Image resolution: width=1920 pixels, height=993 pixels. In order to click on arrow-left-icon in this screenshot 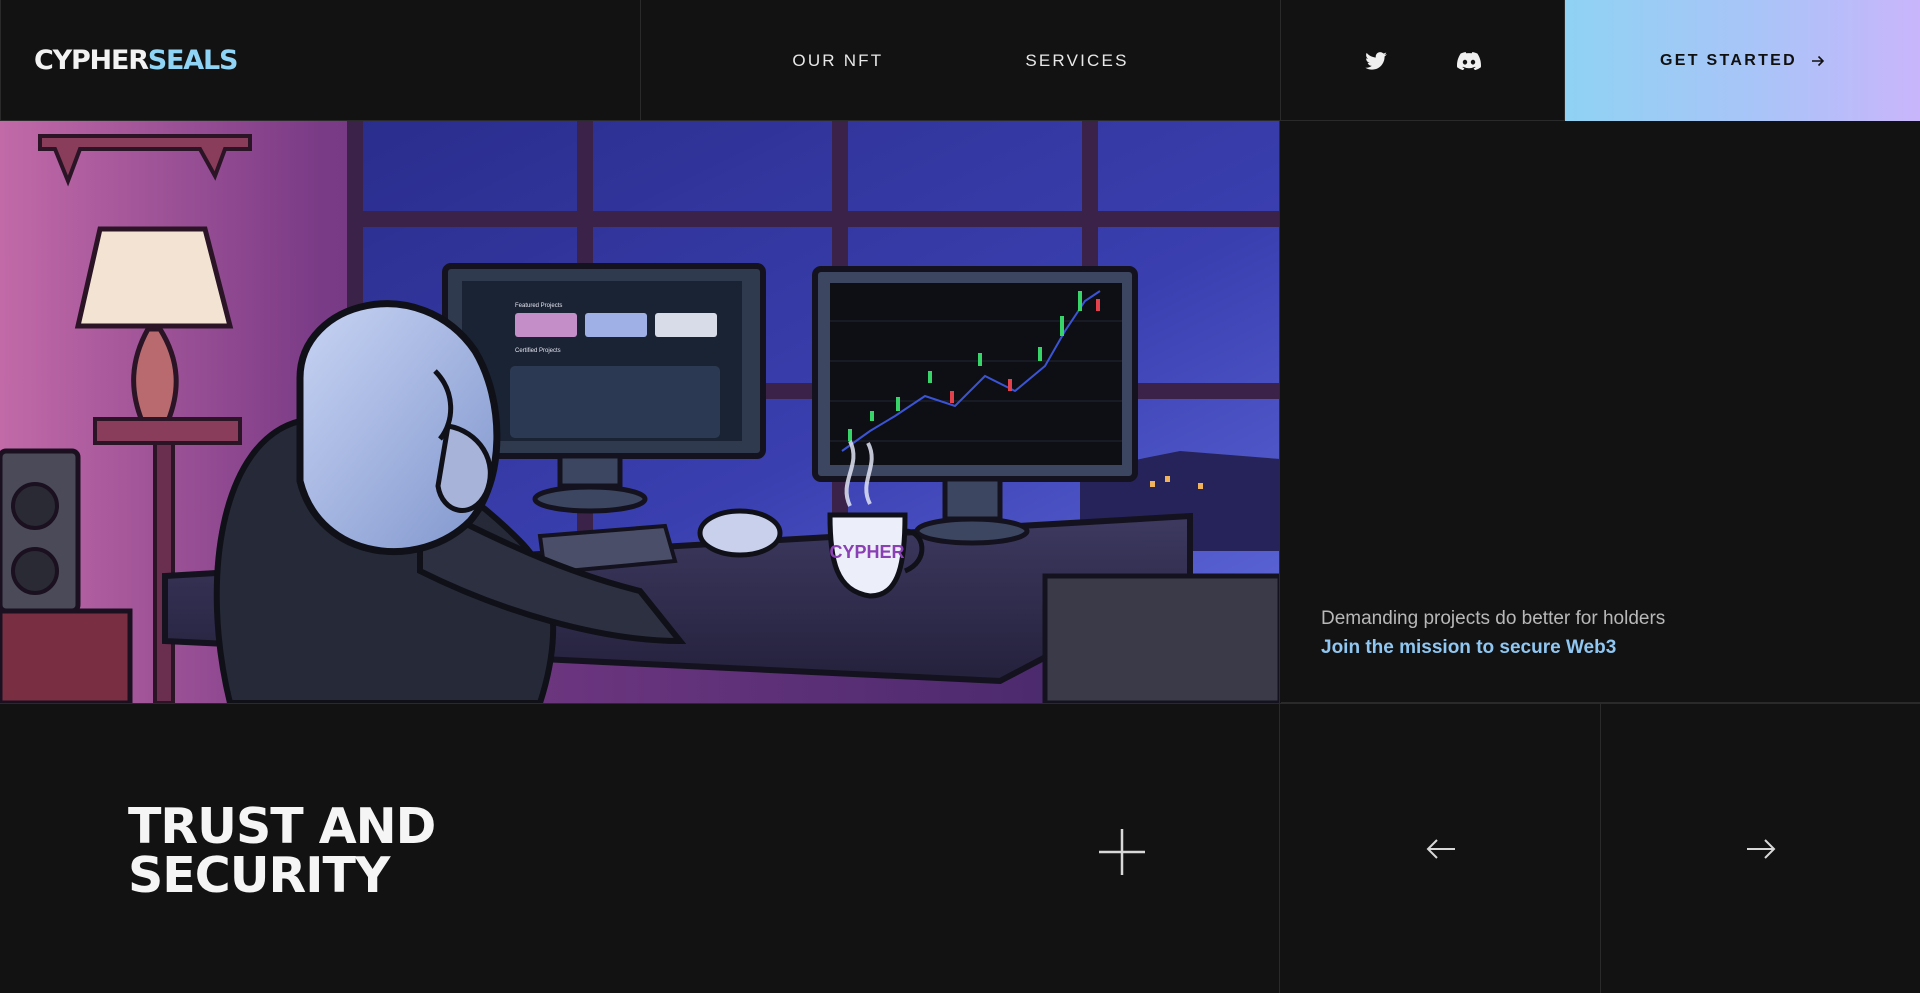, I will do `click(1440, 849)`.